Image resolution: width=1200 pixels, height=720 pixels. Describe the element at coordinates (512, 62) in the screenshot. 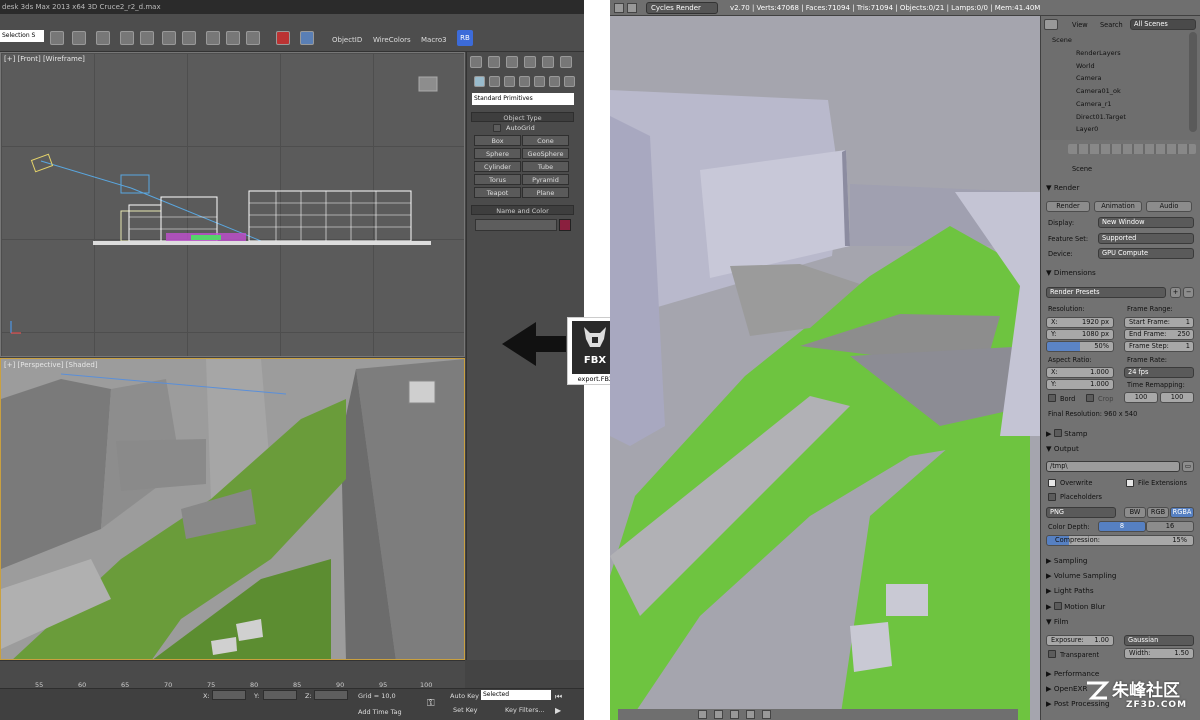

I see `hierarchy-tab-icon` at that location.